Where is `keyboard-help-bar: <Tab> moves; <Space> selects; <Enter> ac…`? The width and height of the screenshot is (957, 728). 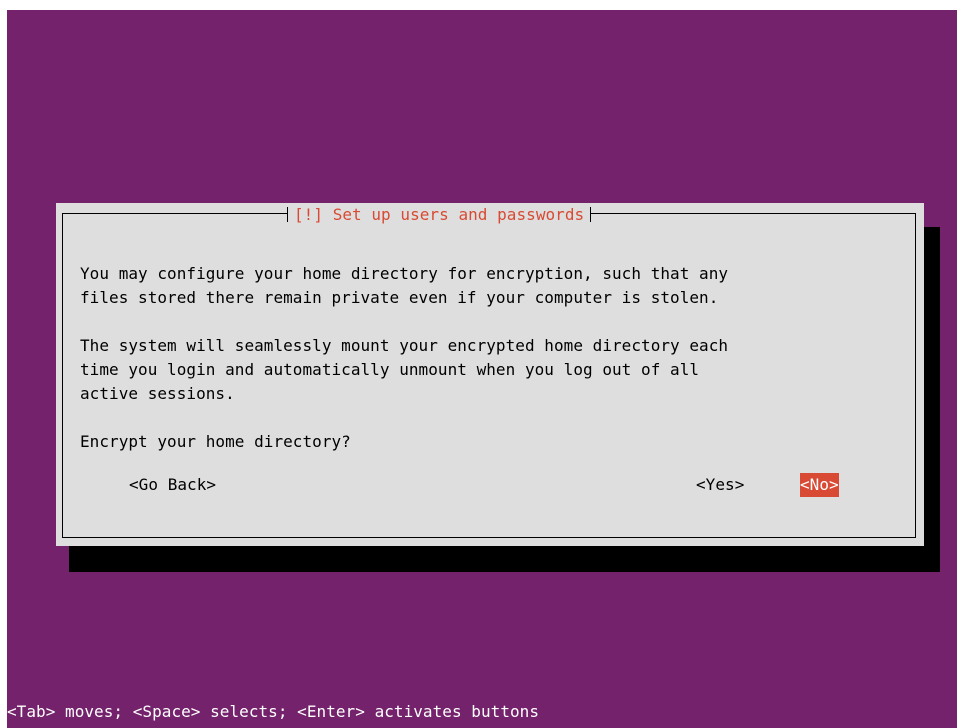
keyboard-help-bar: <Tab> moves; <Space> selects; <Enter> ac… is located at coordinates (273, 711).